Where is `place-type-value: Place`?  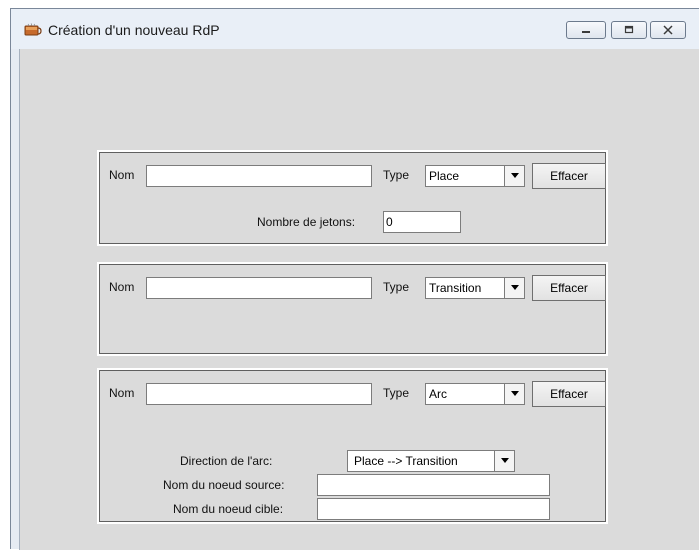 place-type-value: Place is located at coordinates (444, 176).